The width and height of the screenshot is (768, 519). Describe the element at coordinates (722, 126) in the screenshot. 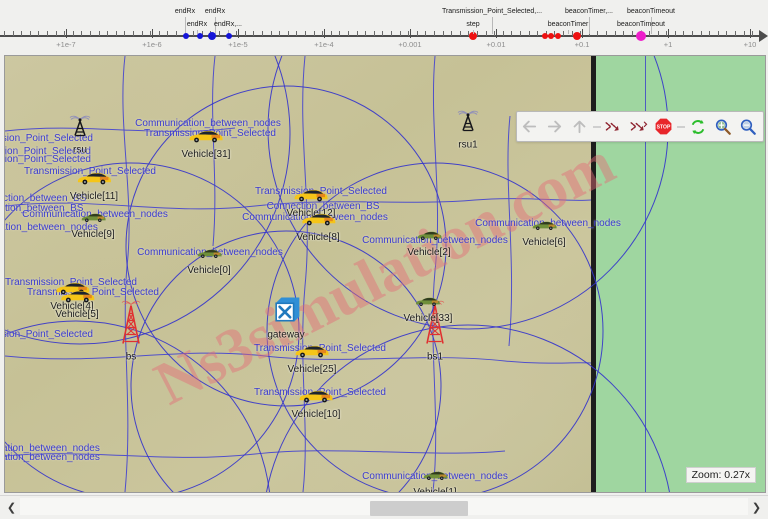

I see `zoom-in-button` at that location.